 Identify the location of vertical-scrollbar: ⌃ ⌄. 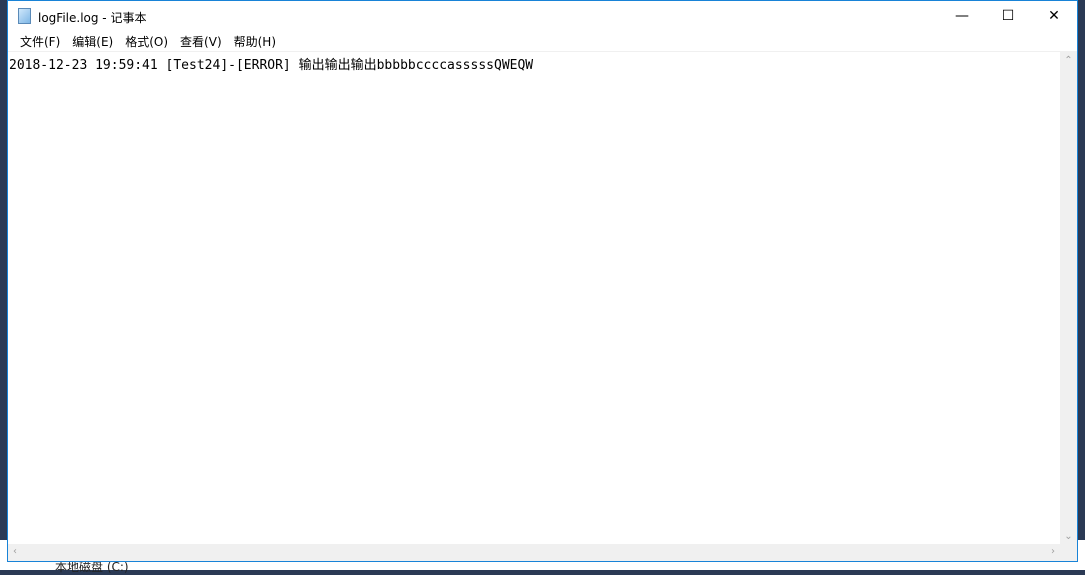
(1068, 297).